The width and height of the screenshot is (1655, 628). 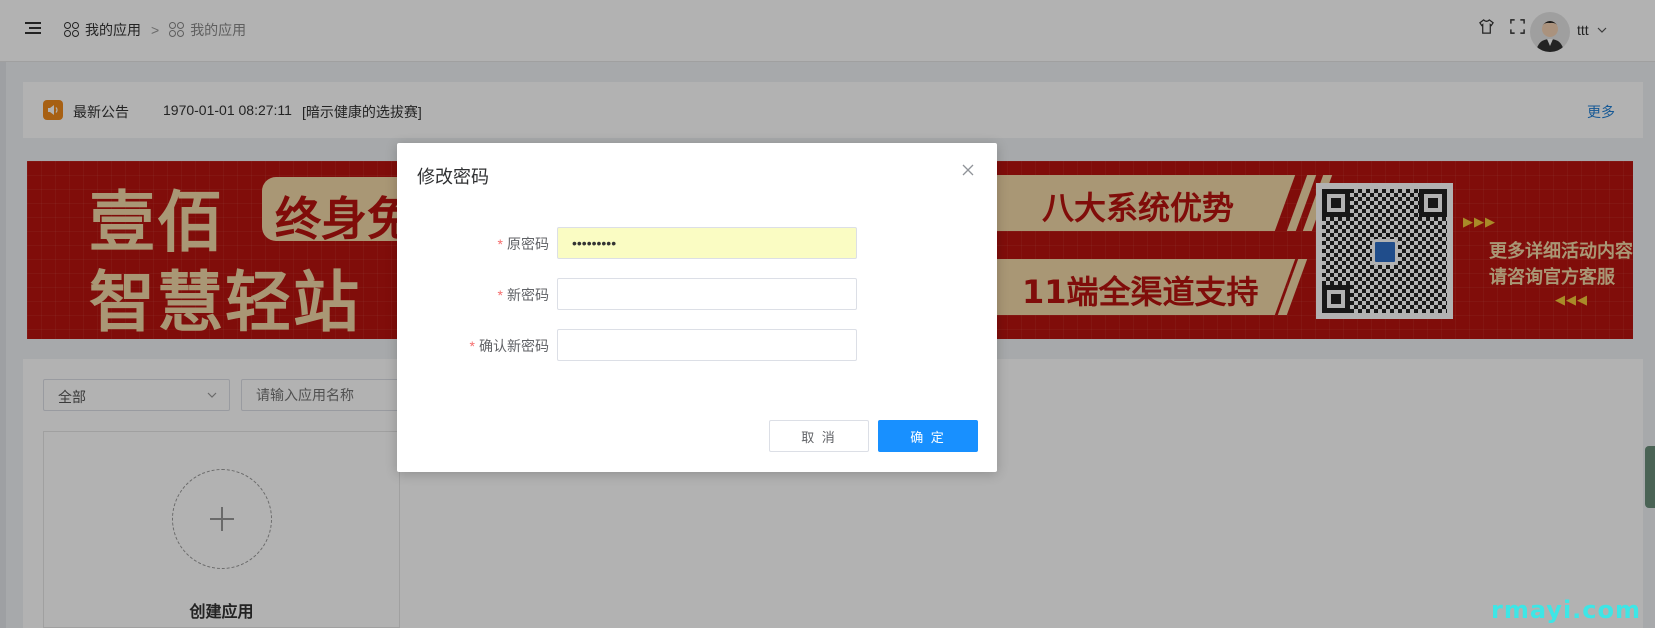 What do you see at coordinates (707, 345) in the screenshot?
I see `confirm-password-input` at bounding box center [707, 345].